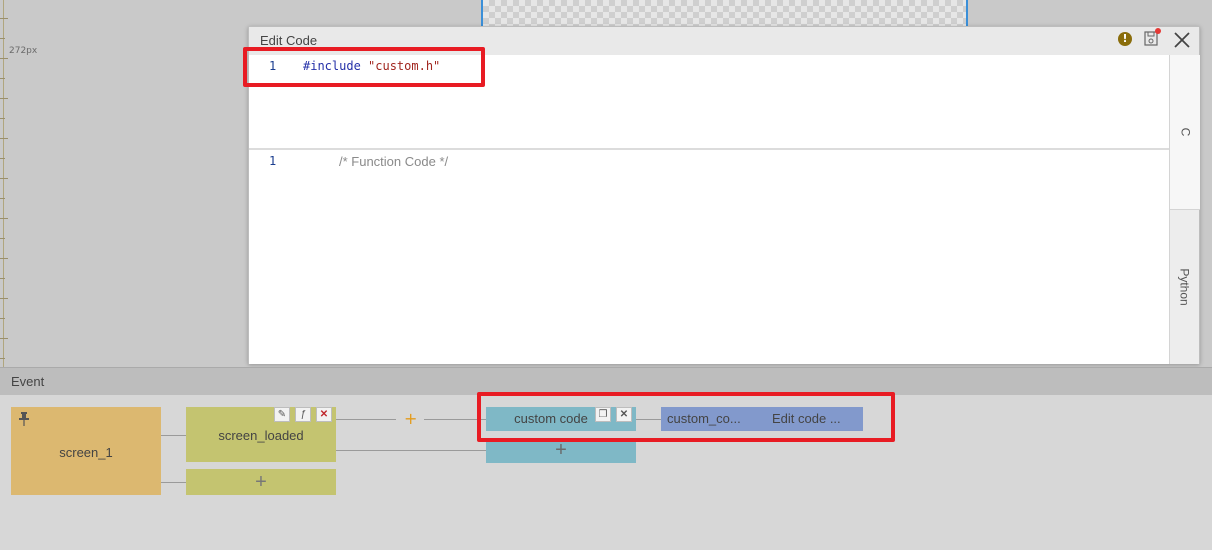 This screenshot has width=1212, height=550. What do you see at coordinates (724, 13) in the screenshot?
I see `screen-preview` at bounding box center [724, 13].